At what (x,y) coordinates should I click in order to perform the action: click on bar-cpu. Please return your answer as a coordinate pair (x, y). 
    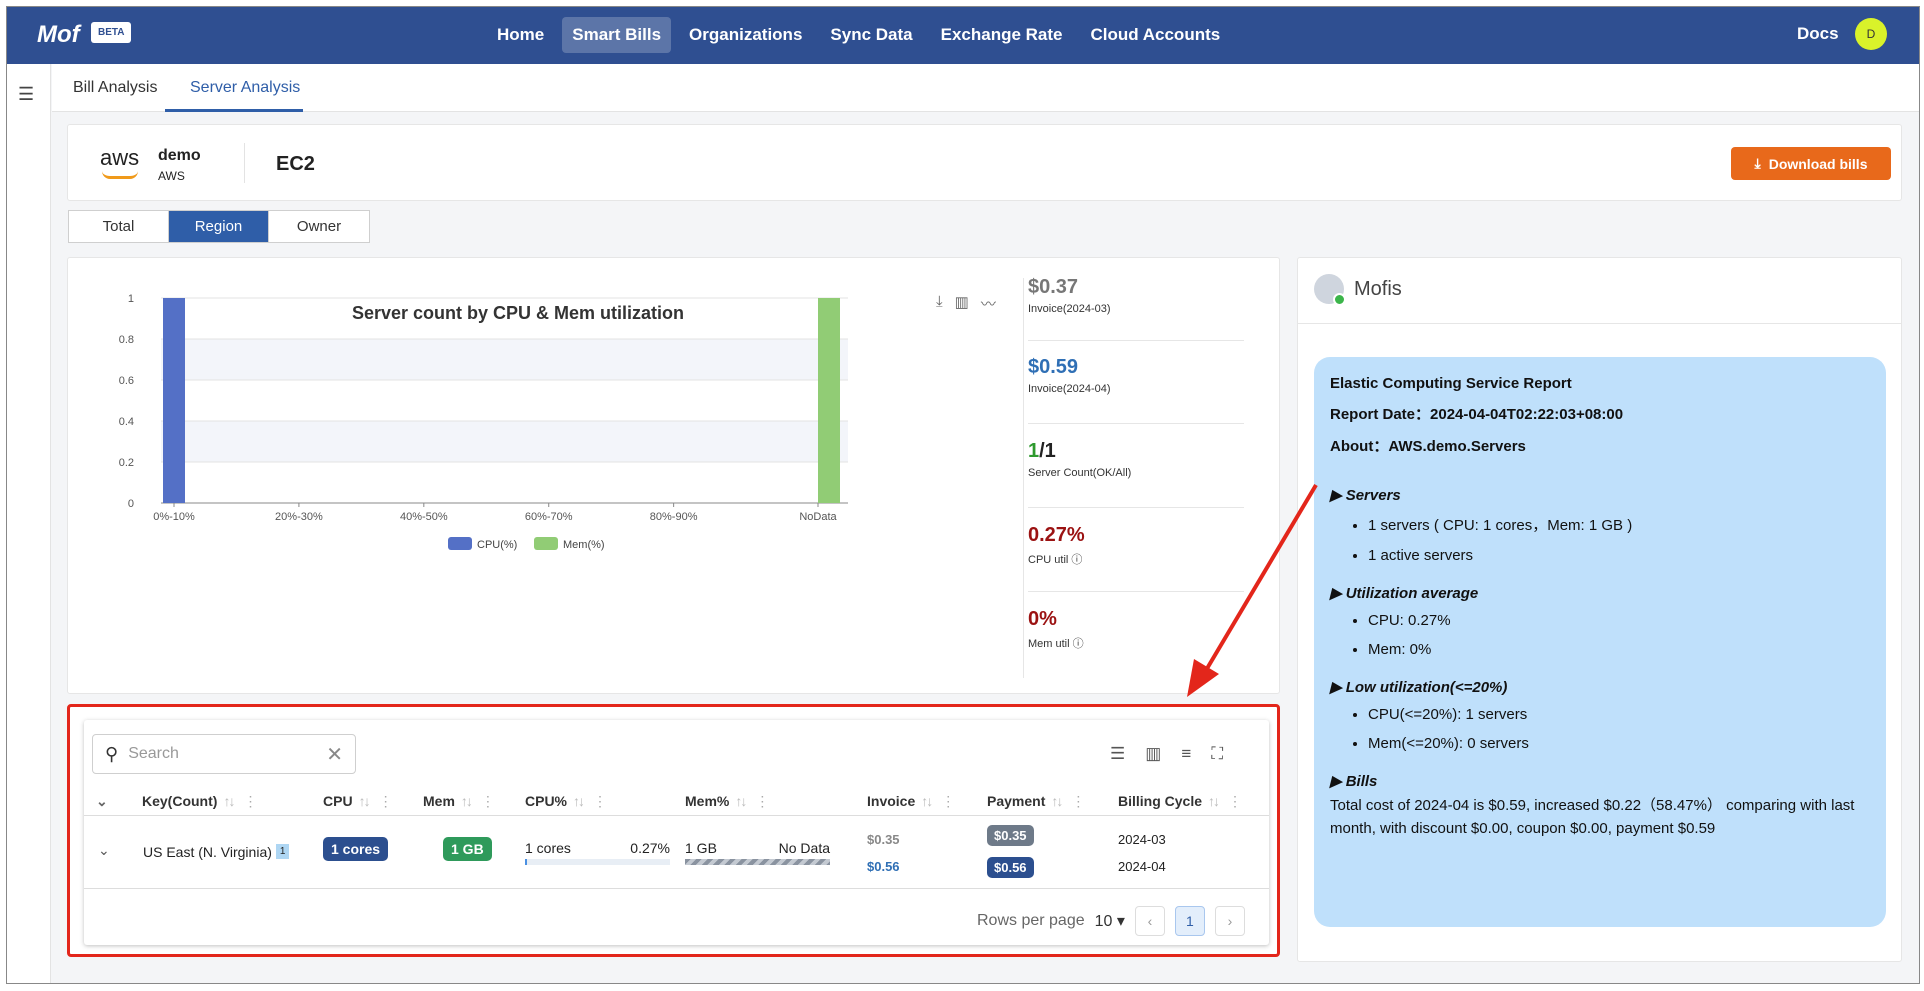
    Looking at the image, I should click on (174, 400).